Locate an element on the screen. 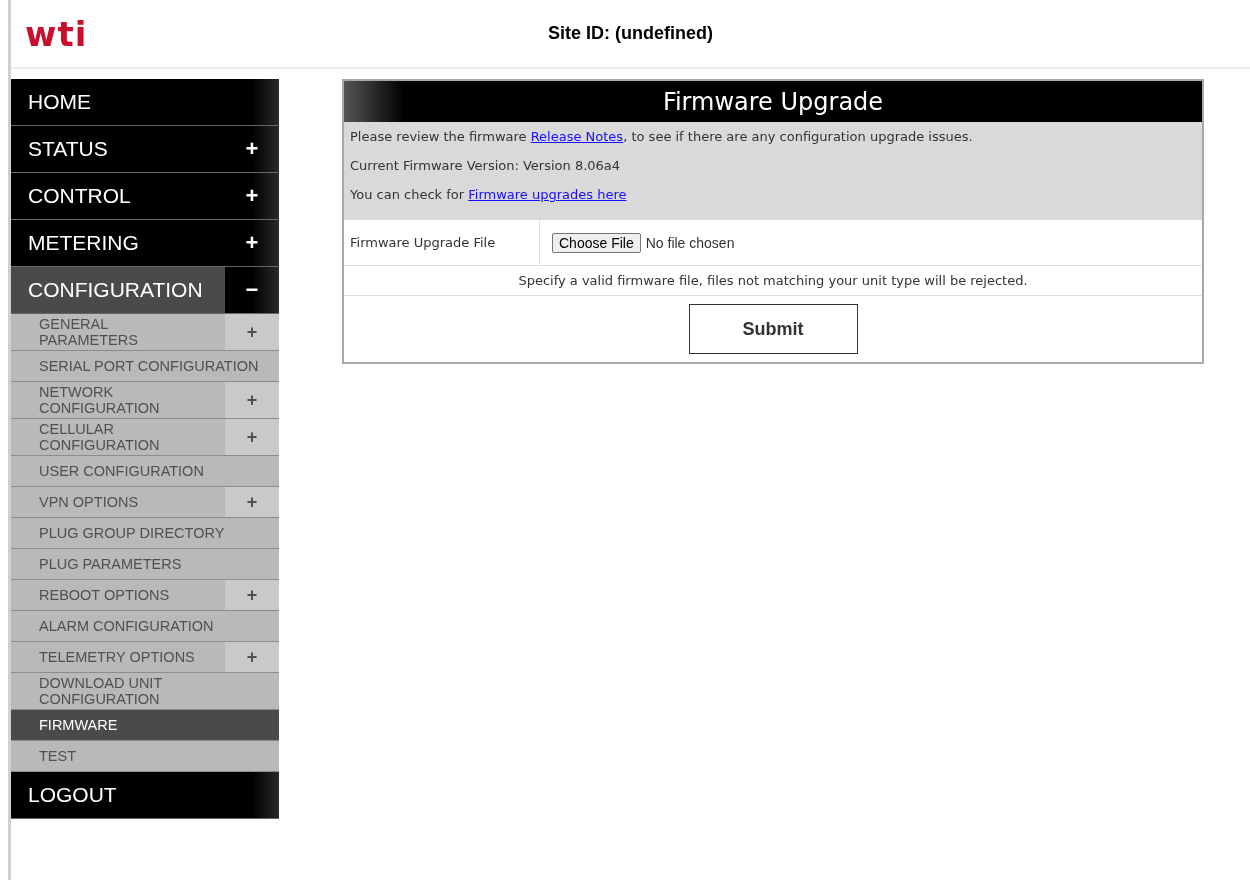  info-text: Current Firmware Version: Version 8.06a4 is located at coordinates (486, 166).